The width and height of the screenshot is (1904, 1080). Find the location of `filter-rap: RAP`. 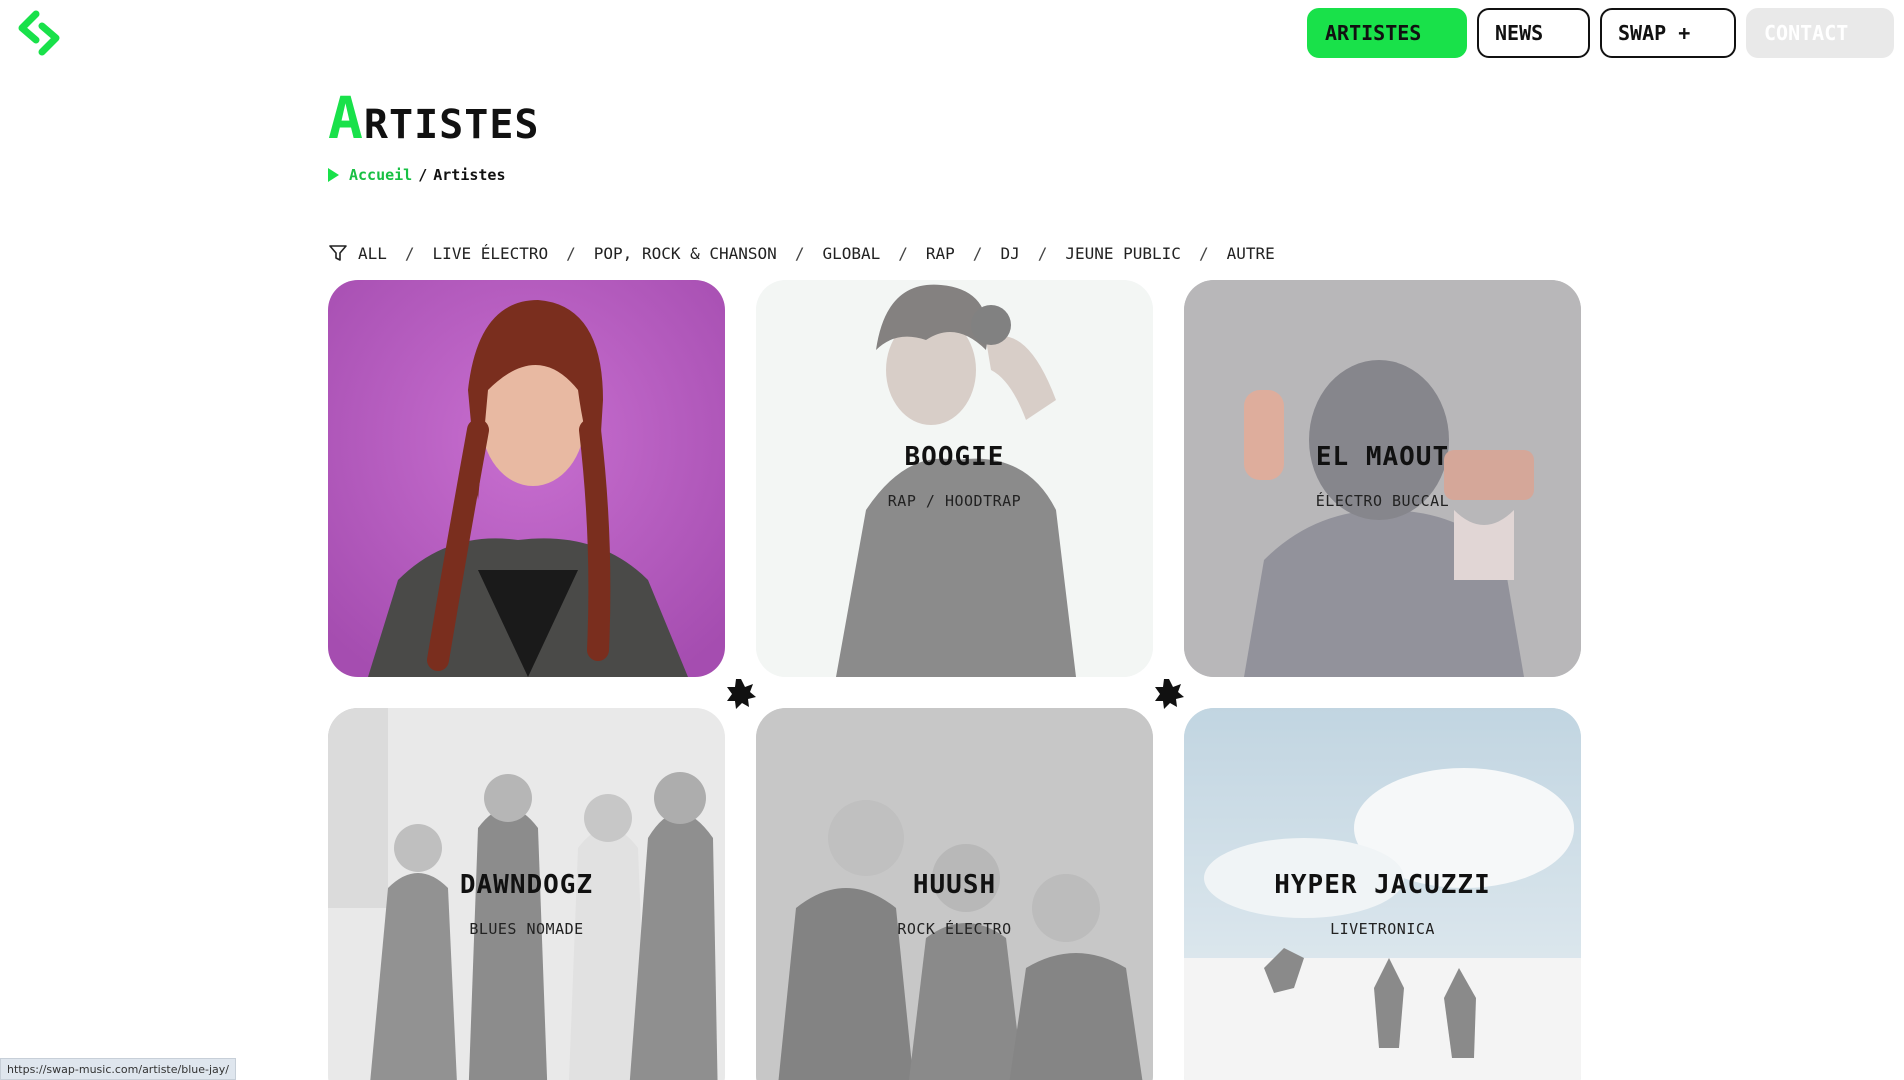

filter-rap: RAP is located at coordinates (940, 253).